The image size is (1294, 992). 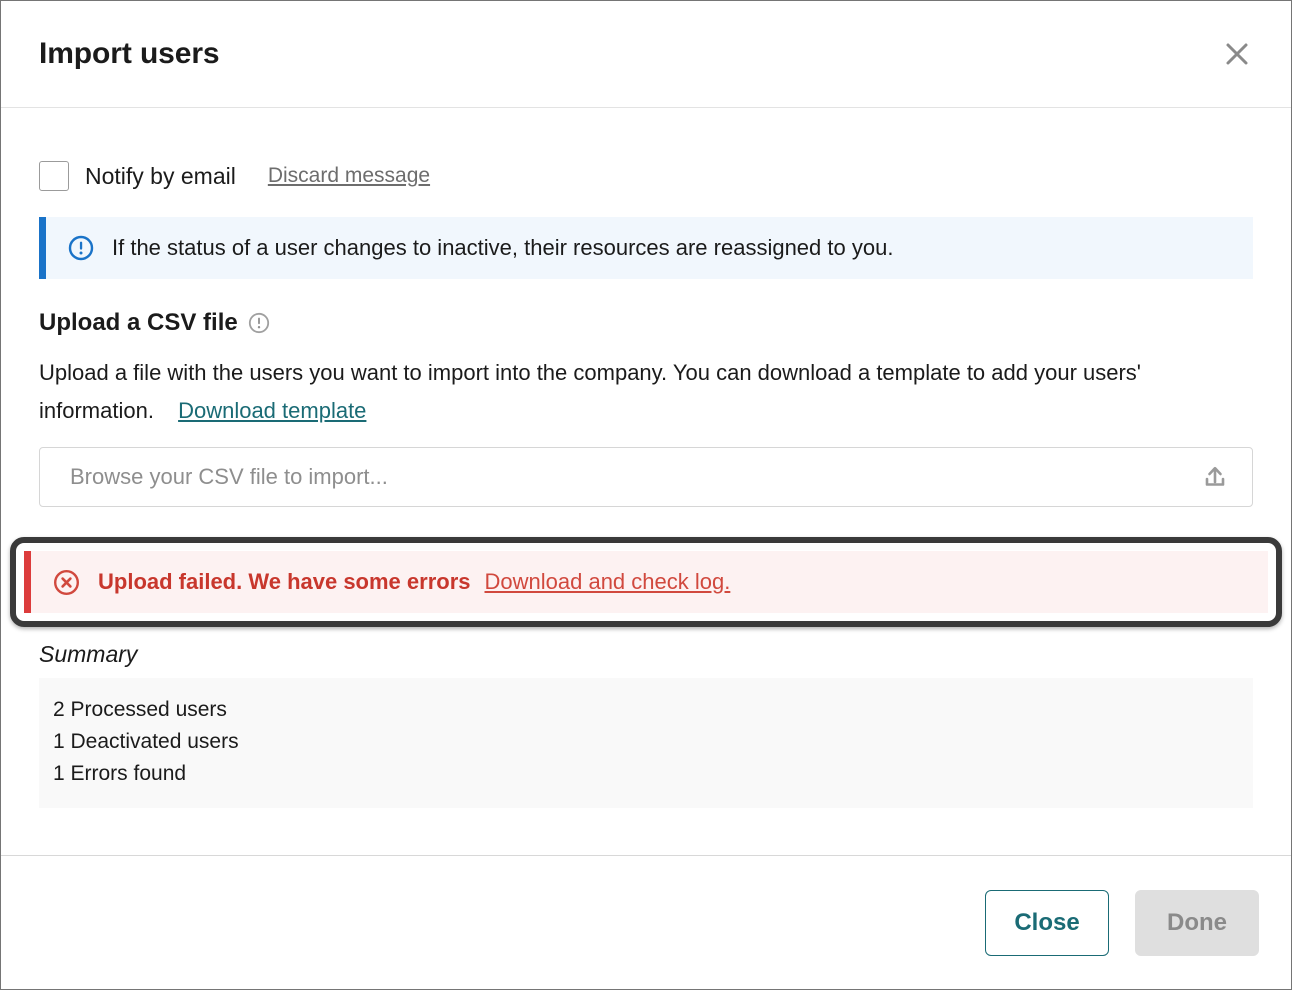 What do you see at coordinates (160, 175) in the screenshot?
I see `notify-by-email-label: Notify by email` at bounding box center [160, 175].